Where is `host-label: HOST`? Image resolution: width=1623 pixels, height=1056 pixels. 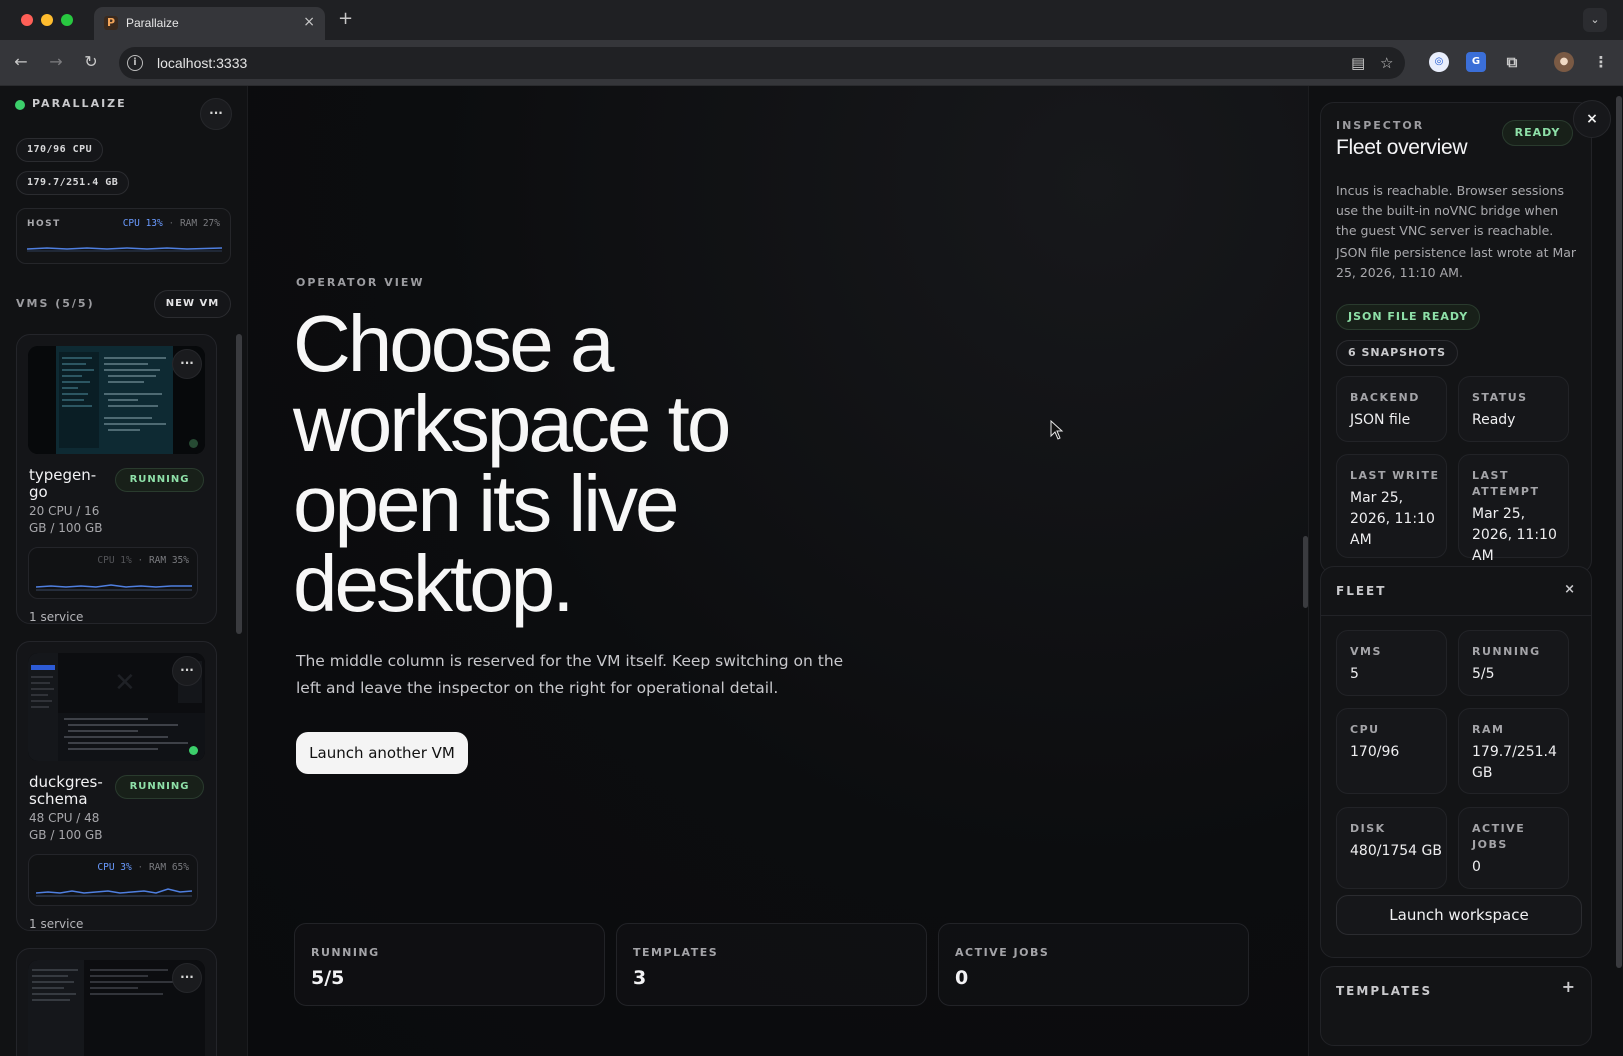
host-label: HOST is located at coordinates (44, 224).